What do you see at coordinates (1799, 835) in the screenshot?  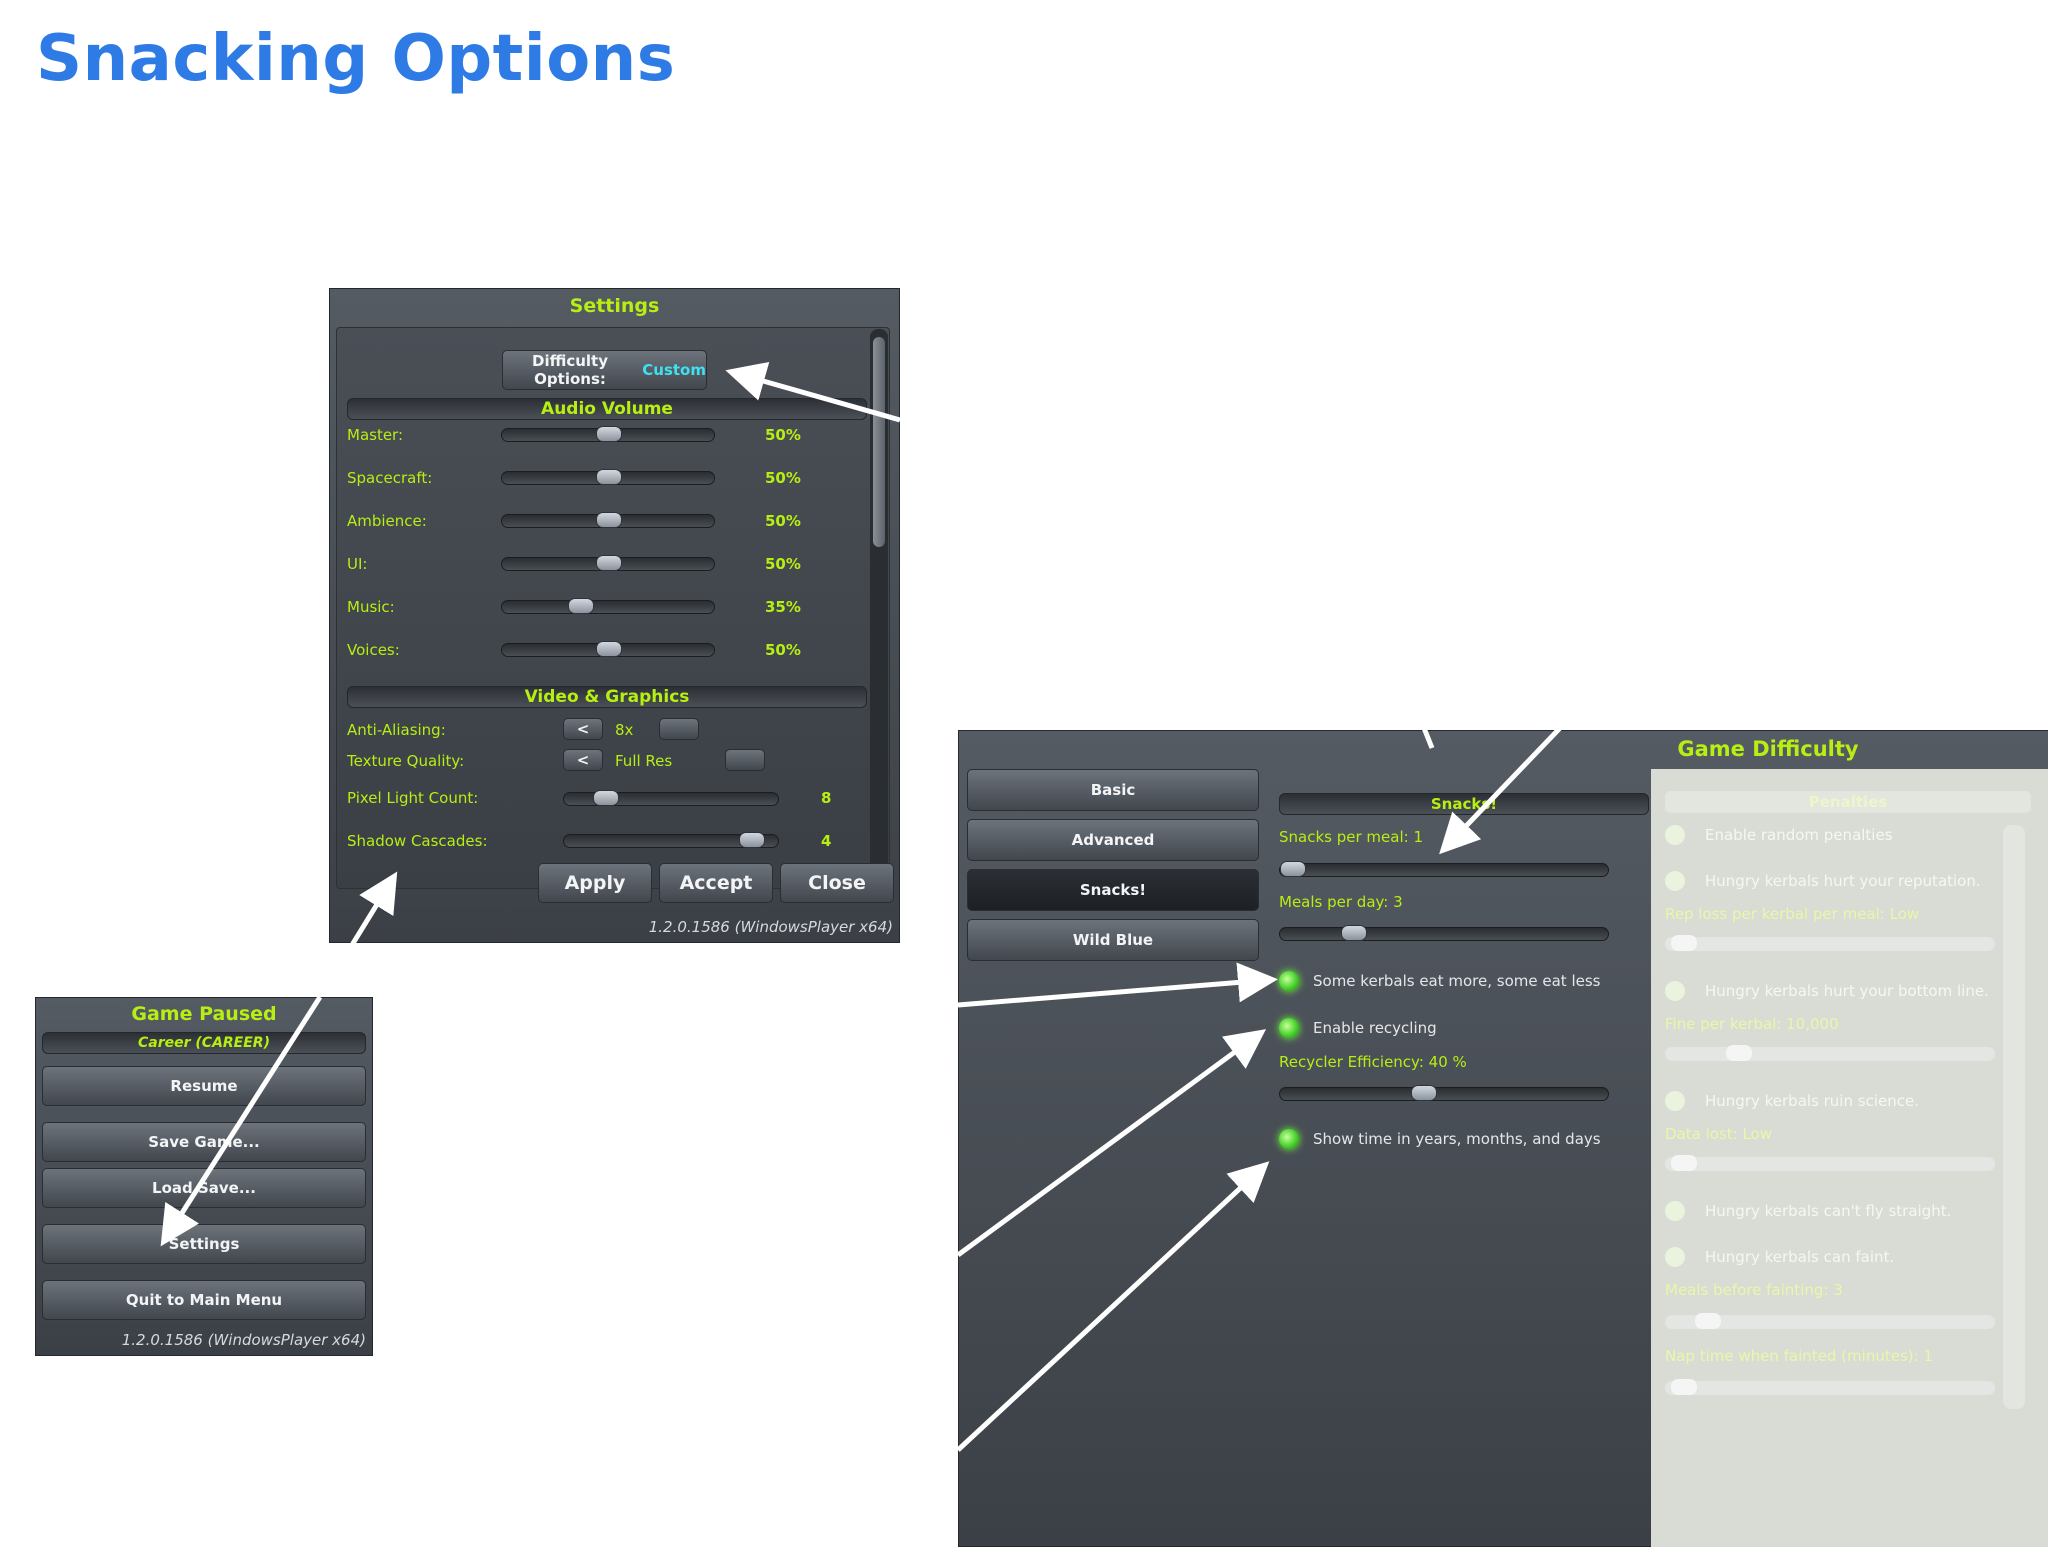 I see `random-penalties-label: Enable random penalties` at bounding box center [1799, 835].